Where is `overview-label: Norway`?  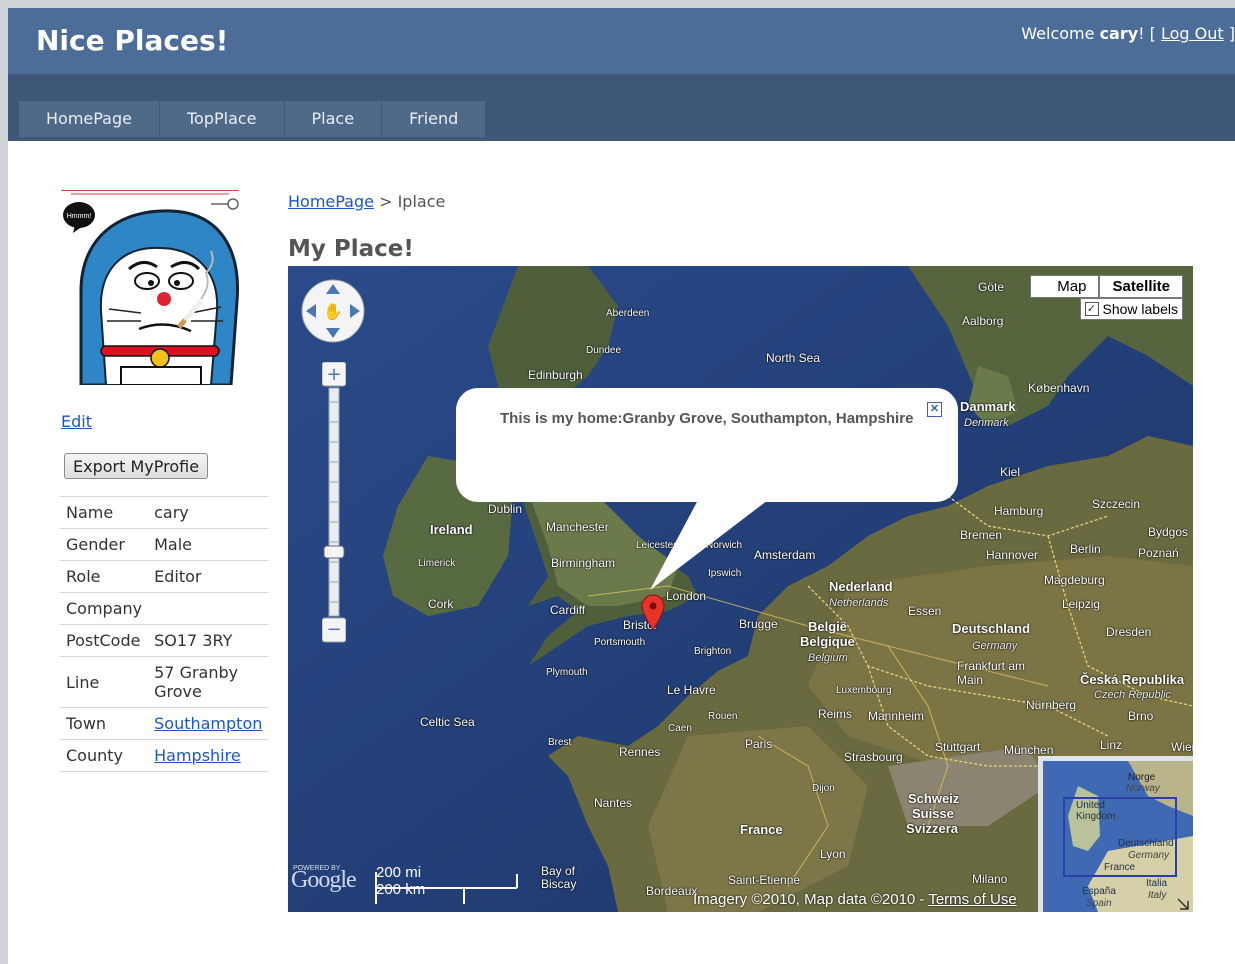
overview-label: Norway is located at coordinates (1143, 788).